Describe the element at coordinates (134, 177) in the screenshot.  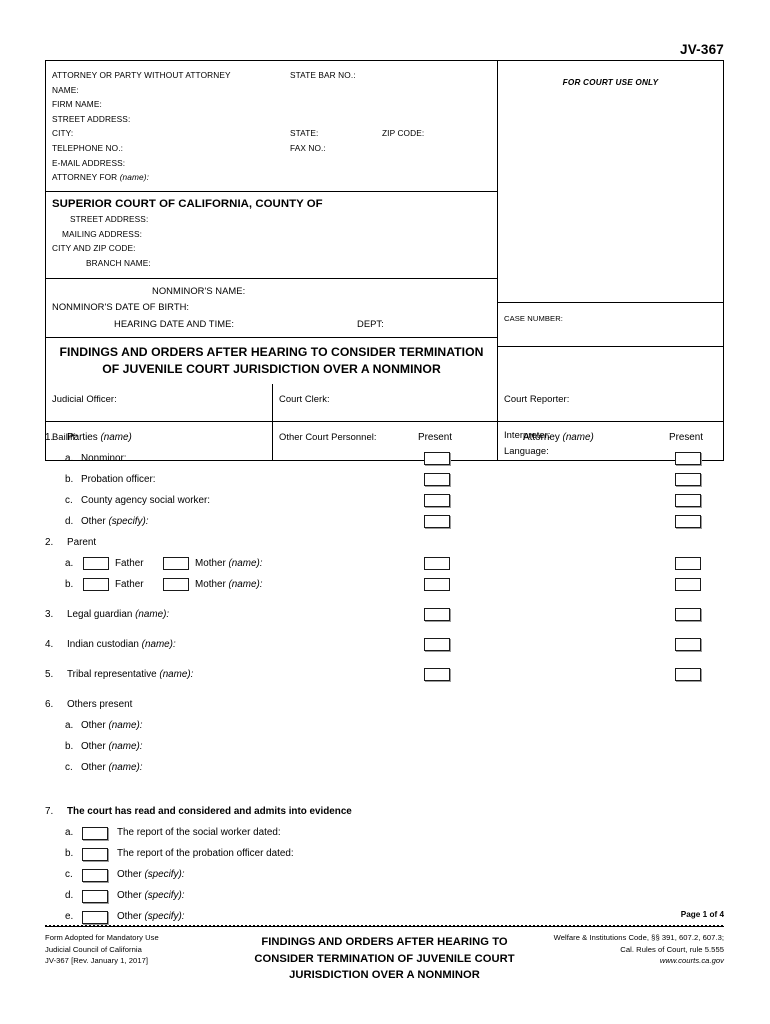
I see `attorney-for-hint: (name):` at that location.